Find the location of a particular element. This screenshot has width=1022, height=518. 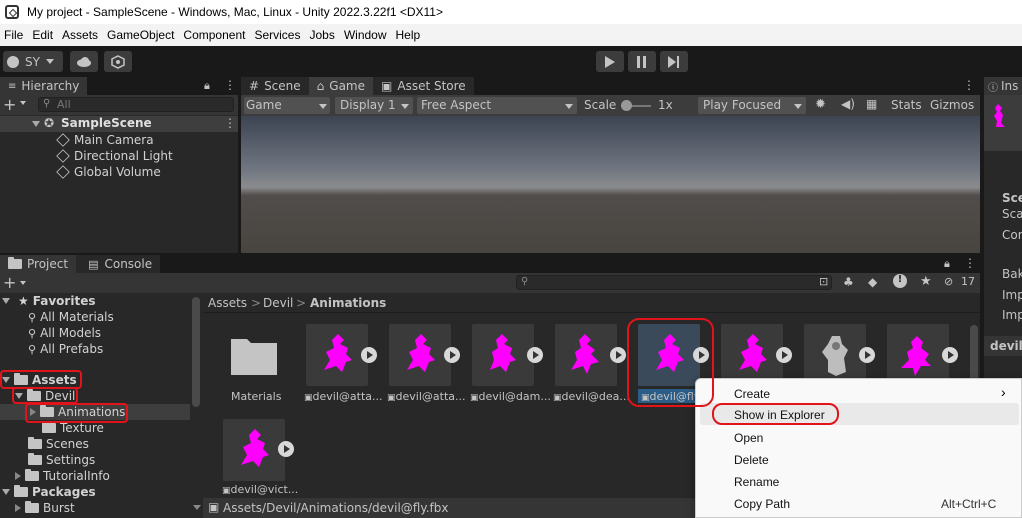

breadcrumb-item: Assets is located at coordinates (227, 303).